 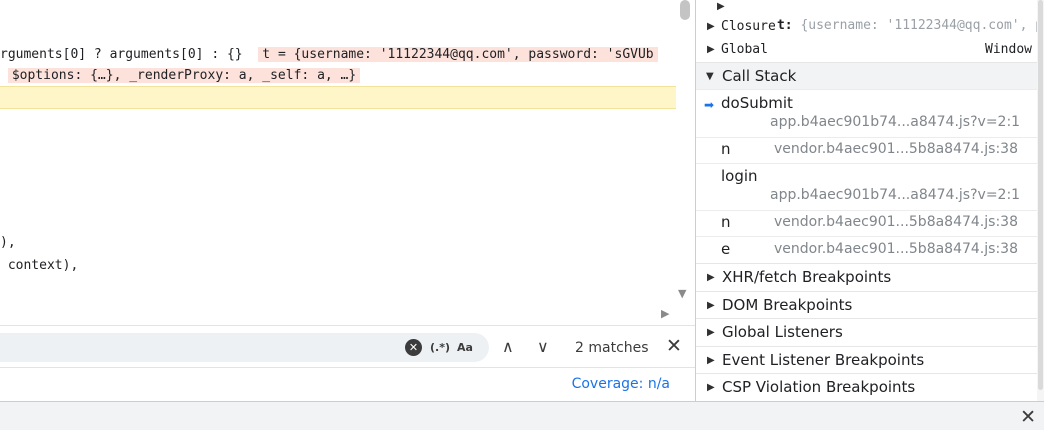 I want to click on xhr-fetch-breakpoints-header: ▶ XHR/fetch Breakpoints, so click(x=870, y=276).